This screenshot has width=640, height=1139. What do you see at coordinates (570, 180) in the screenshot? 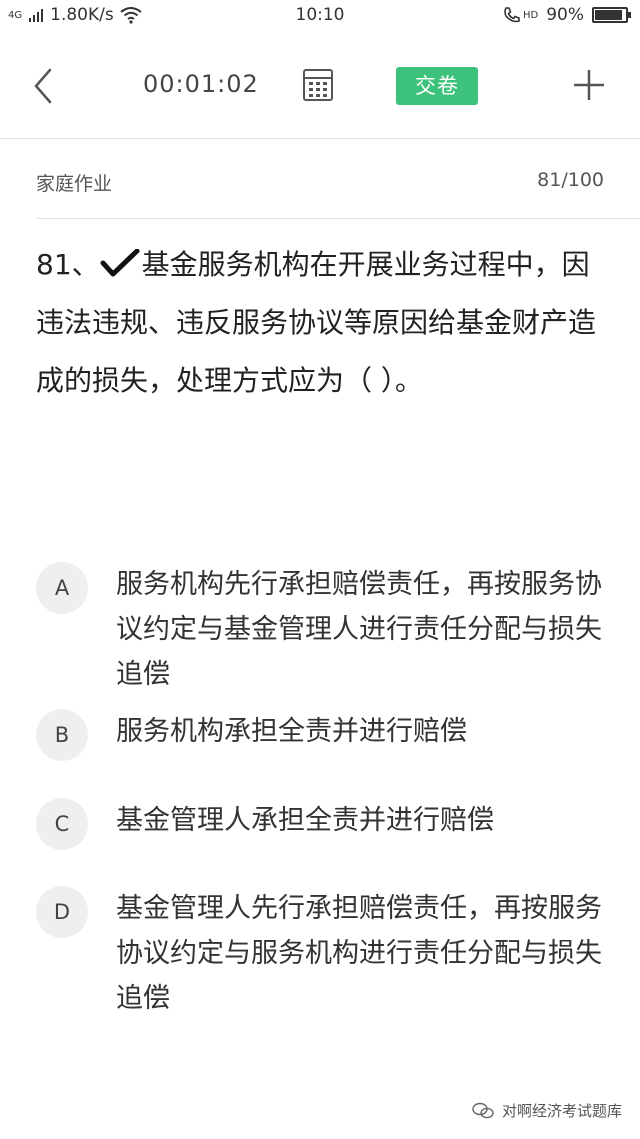
I see `question-progress: 81/100` at bounding box center [570, 180].